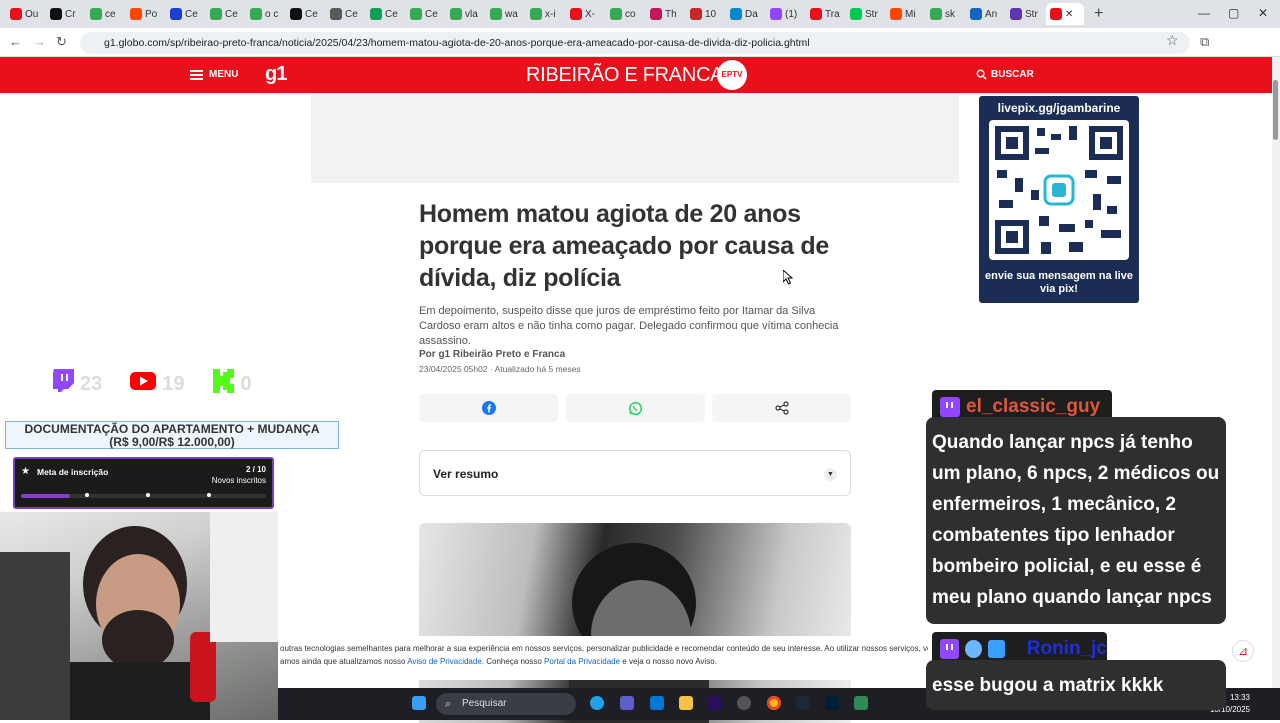  I want to click on browser-tab: sk, so click(945, 14).